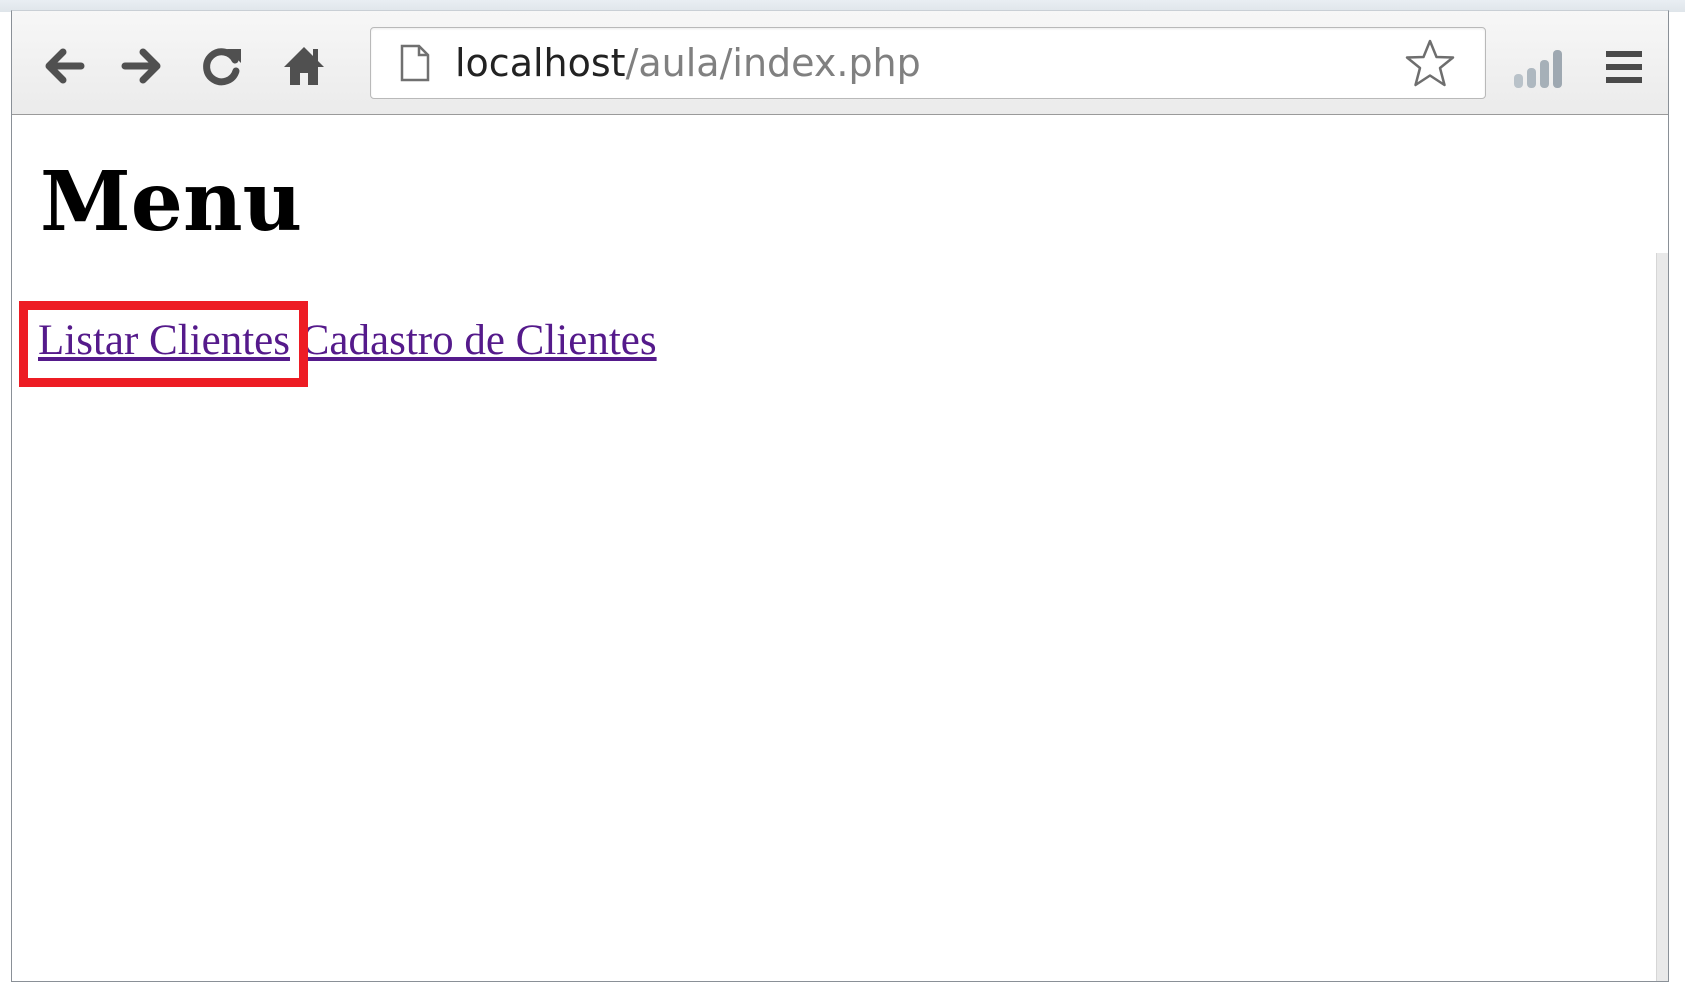 Image resolution: width=1685 pixels, height=984 pixels. Describe the element at coordinates (773, 63) in the screenshot. I see `url-path: /aula/index.php` at that location.